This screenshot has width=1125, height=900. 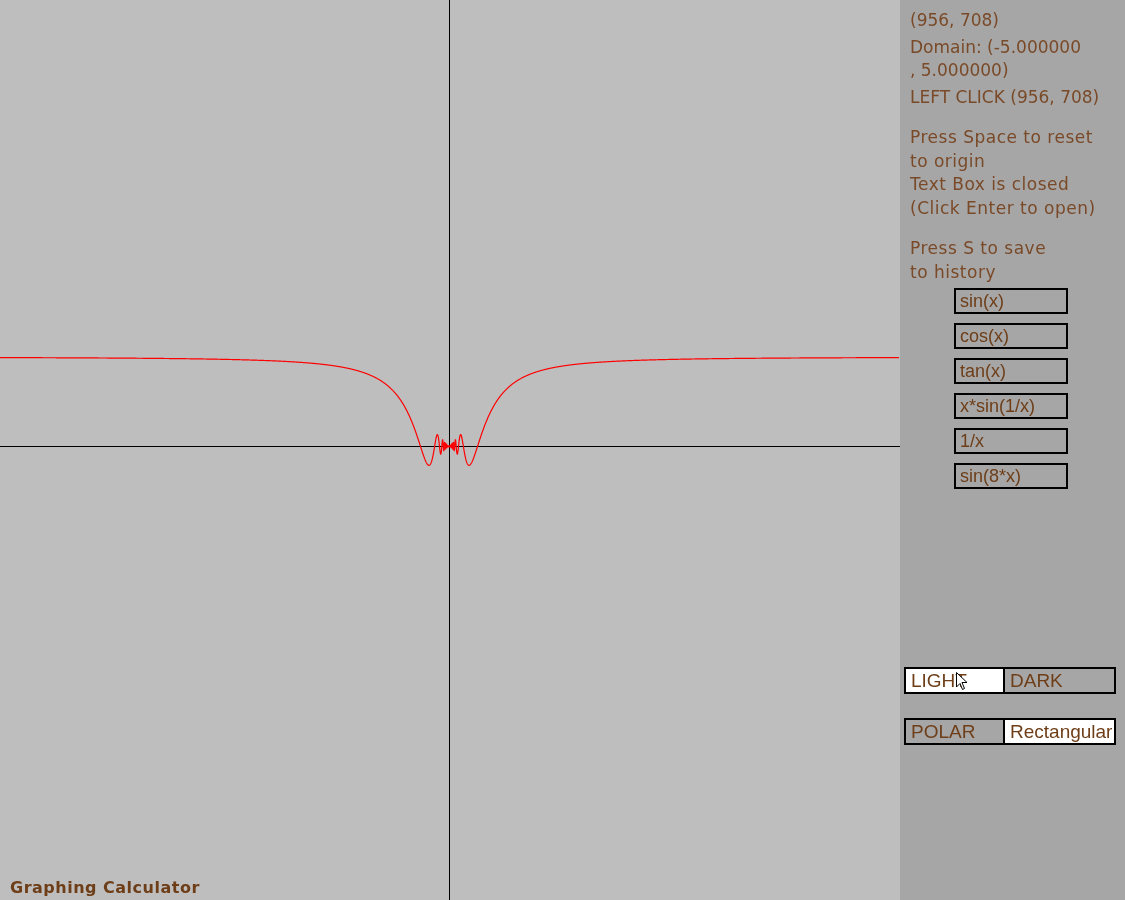 What do you see at coordinates (1059, 680) in the screenshot?
I see `toggle-option: DARK` at bounding box center [1059, 680].